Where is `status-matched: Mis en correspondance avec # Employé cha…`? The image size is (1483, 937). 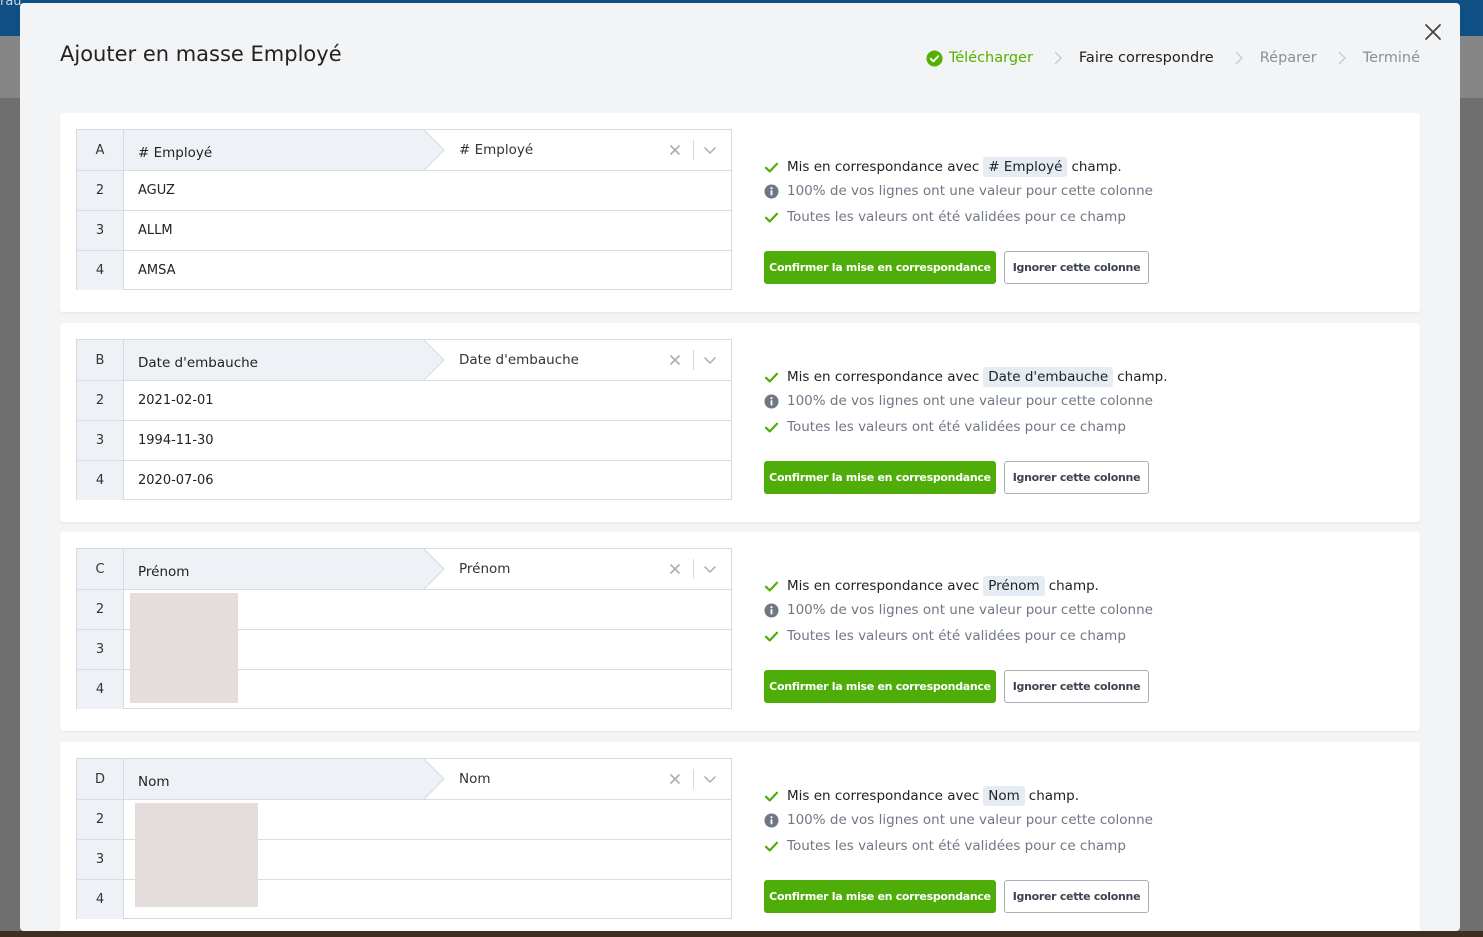
status-matched: Mis en correspondance avec # Employé cha… is located at coordinates (943, 167).